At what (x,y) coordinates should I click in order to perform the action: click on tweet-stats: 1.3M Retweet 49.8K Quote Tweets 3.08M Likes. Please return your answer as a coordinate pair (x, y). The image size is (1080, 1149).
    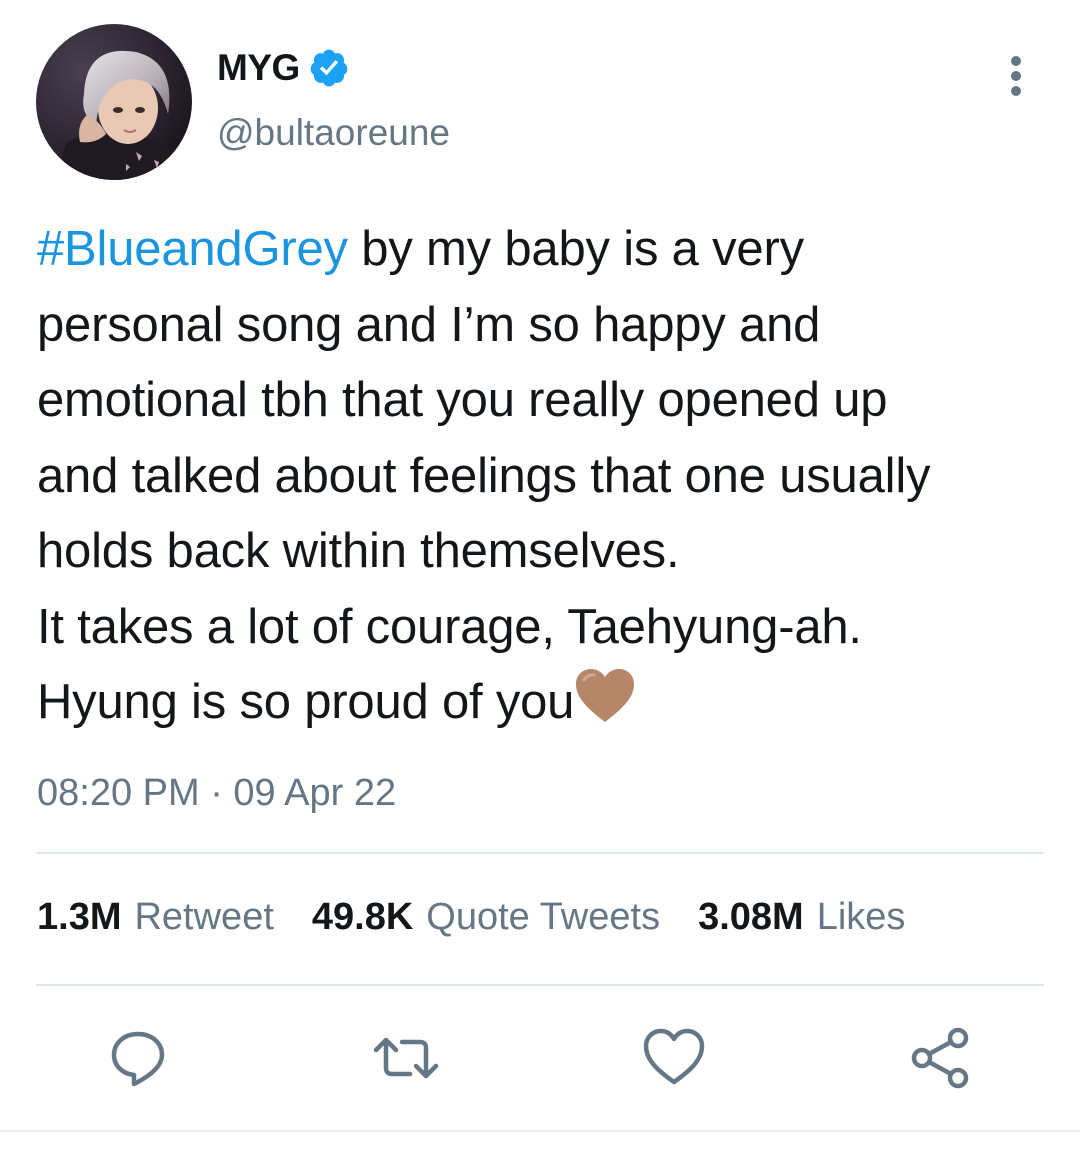
    Looking at the image, I should click on (490, 917).